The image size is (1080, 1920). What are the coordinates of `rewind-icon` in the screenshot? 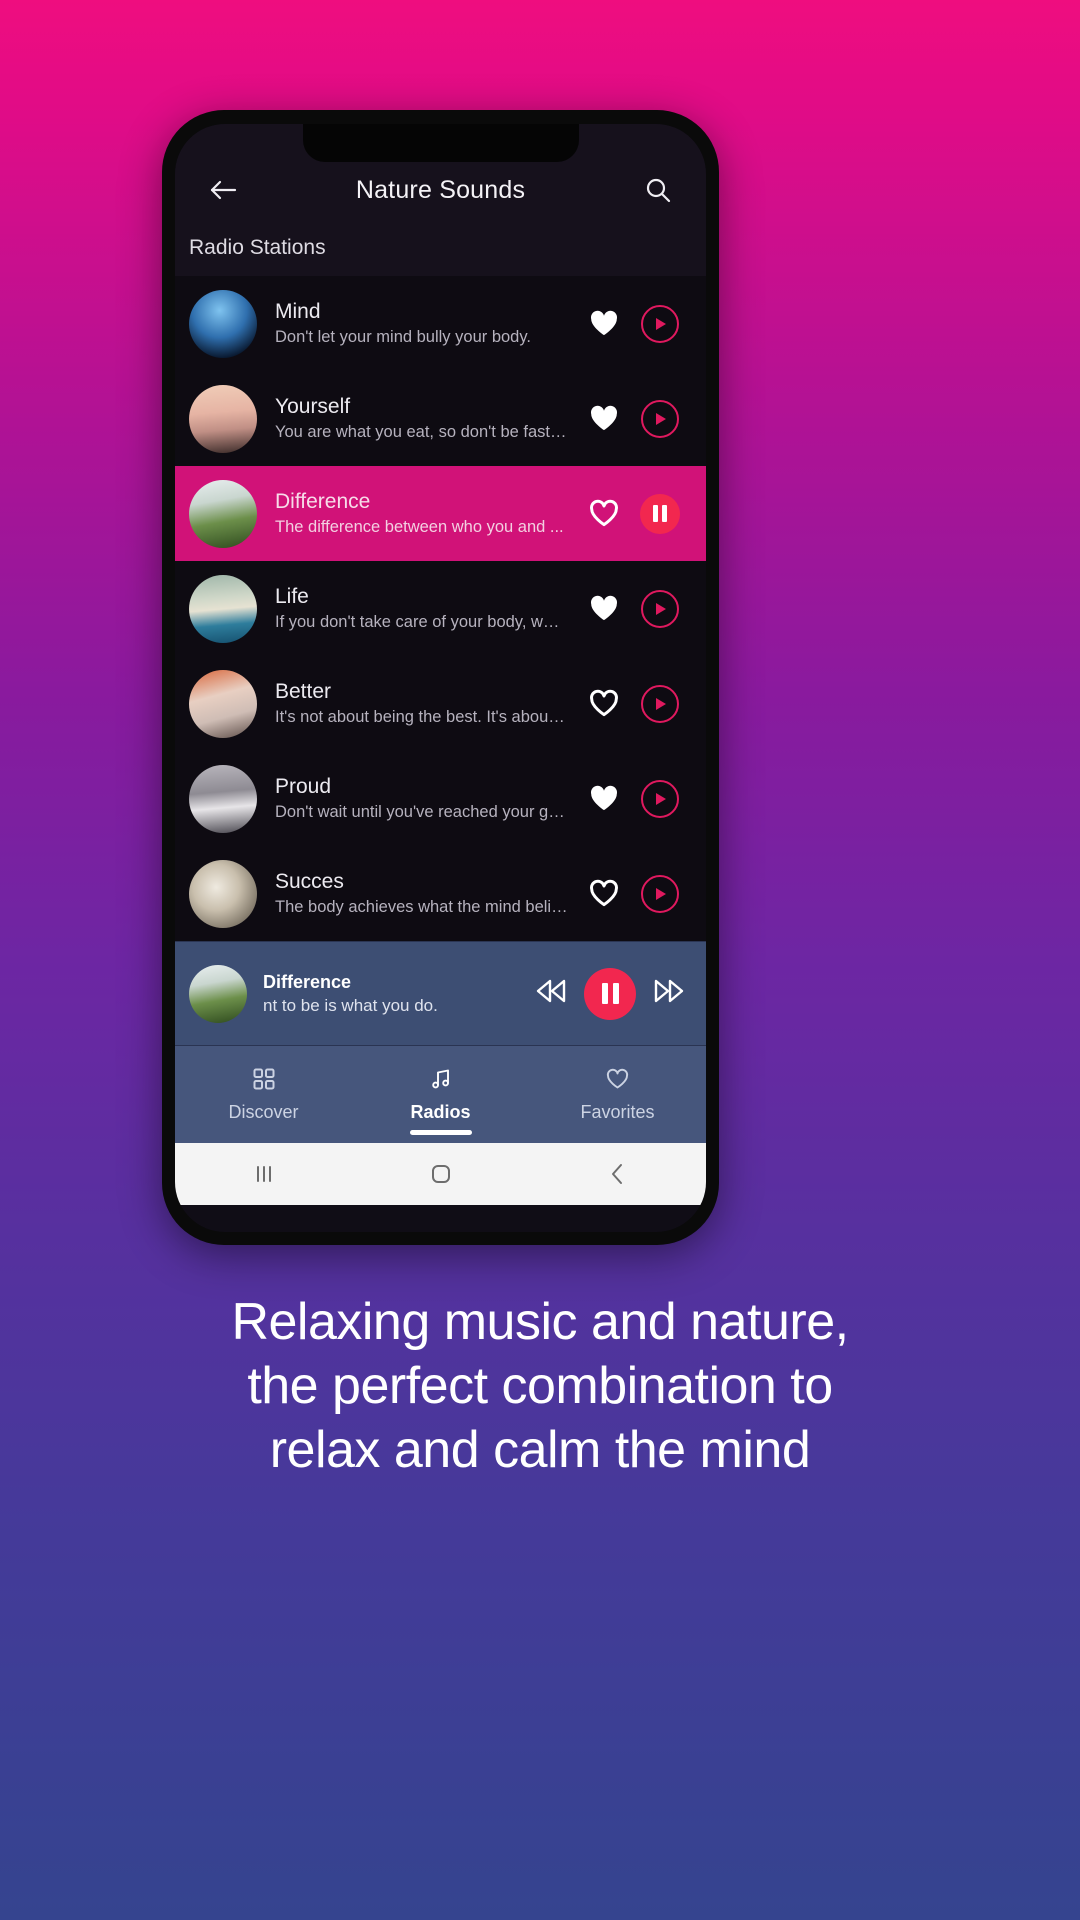 It's located at (551, 993).